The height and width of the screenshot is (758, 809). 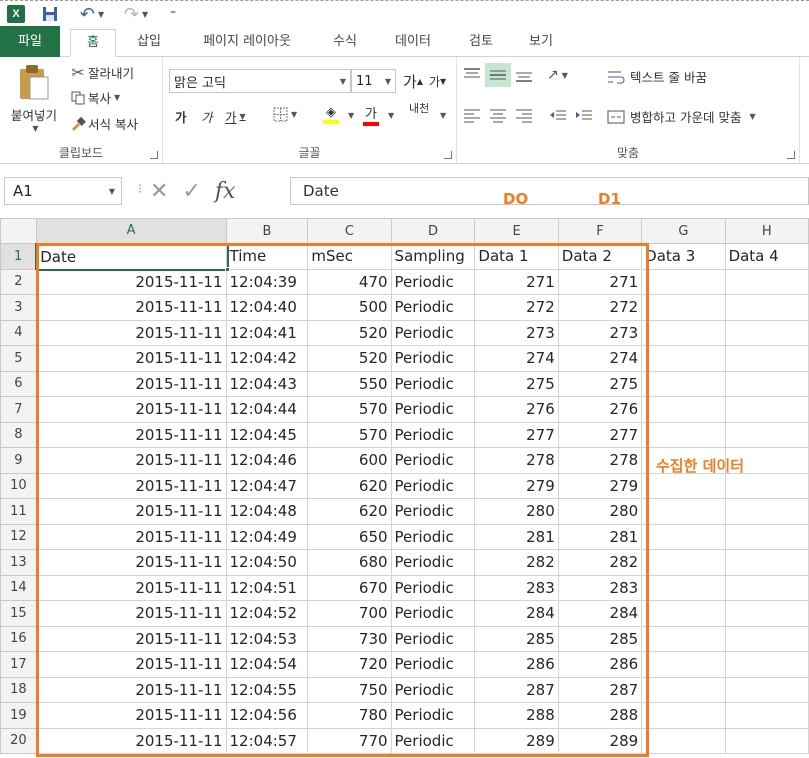 What do you see at coordinates (136, 14) in the screenshot?
I see `redo-button: ↷ ▼` at bounding box center [136, 14].